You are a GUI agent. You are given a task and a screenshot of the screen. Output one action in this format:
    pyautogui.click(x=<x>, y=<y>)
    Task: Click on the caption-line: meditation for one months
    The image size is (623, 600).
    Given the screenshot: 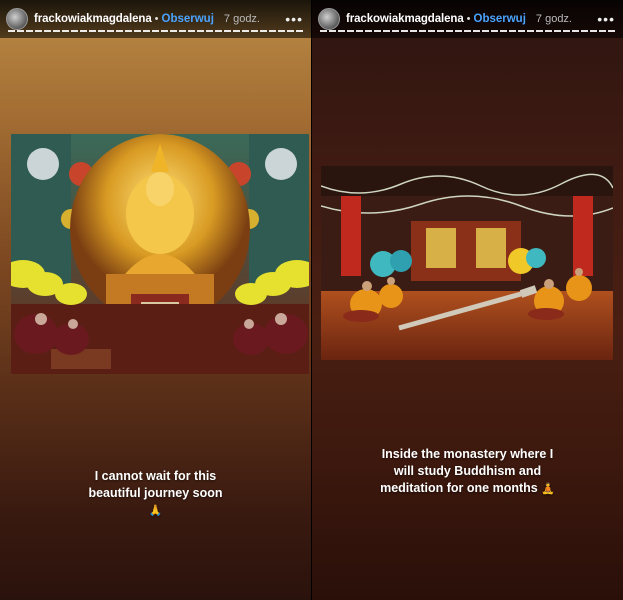 What is the action you would take?
    pyautogui.click(x=459, y=487)
    